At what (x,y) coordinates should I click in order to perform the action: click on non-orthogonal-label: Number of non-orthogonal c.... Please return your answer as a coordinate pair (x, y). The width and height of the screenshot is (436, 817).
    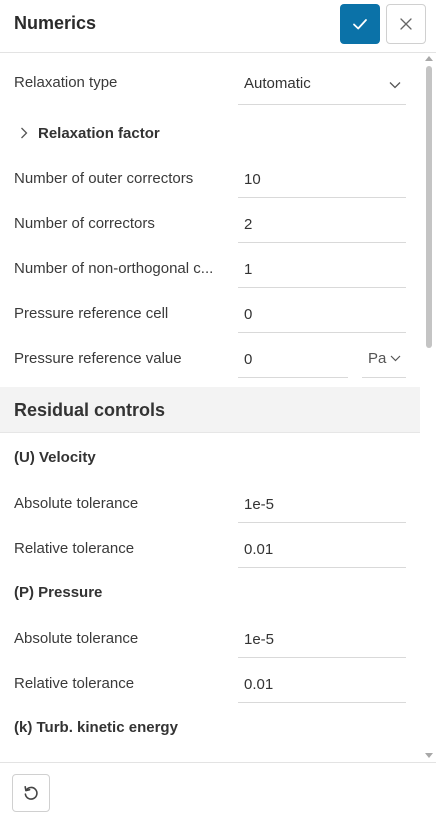
    Looking at the image, I should click on (114, 268).